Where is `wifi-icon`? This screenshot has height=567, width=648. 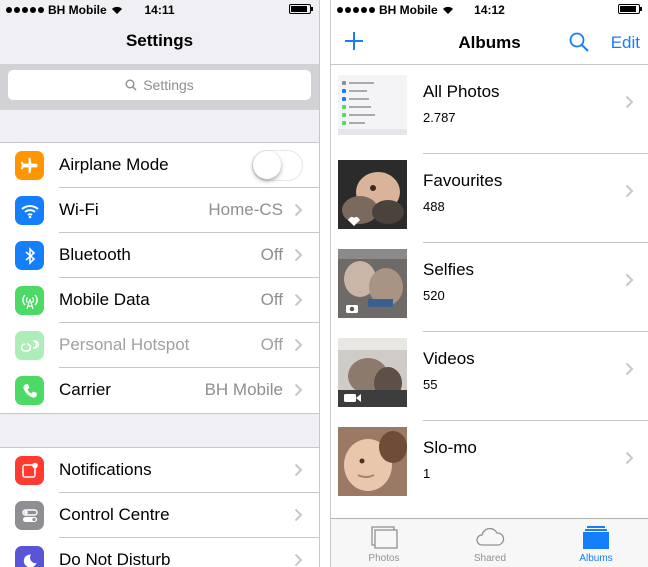
wifi-icon is located at coordinates (29, 210).